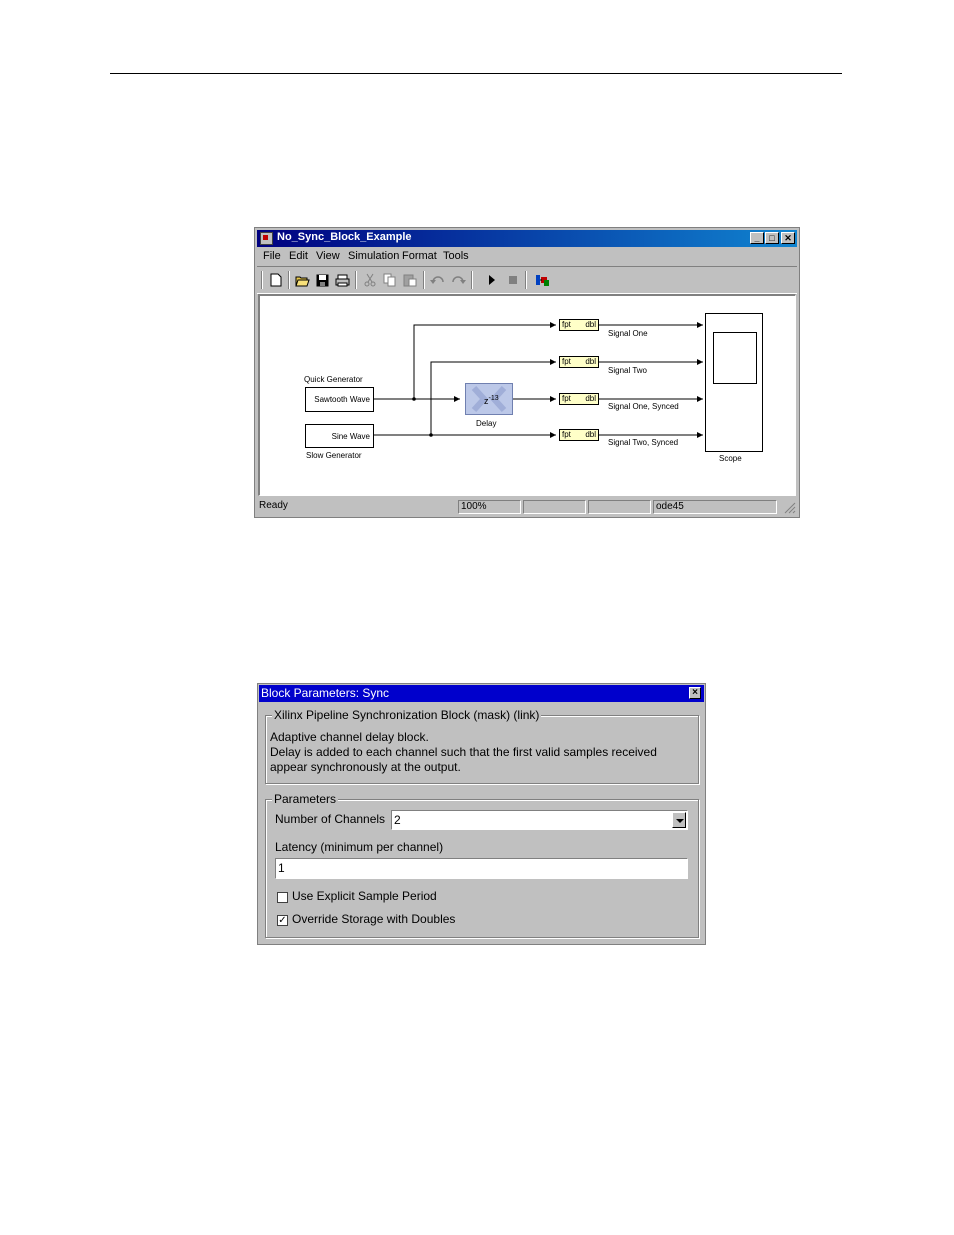  I want to click on toolbar, so click(527, 280).